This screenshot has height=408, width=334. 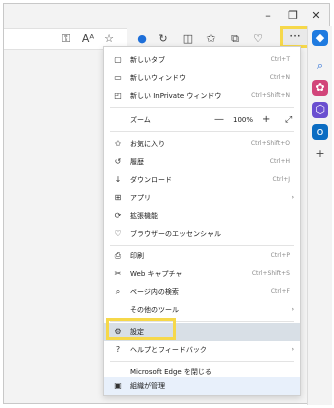 I want to click on menu-item-org-managed: ▣ 組織が管理, so click(x=202, y=386).